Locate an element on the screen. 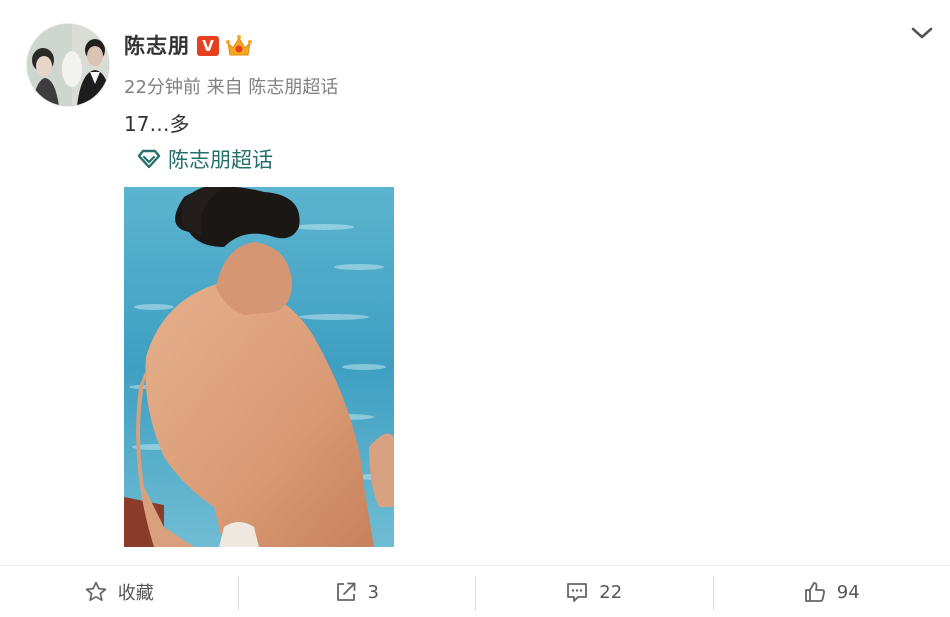 Image resolution: width=950 pixels, height=617 pixels. source-link: 陈志朋超话 is located at coordinates (293, 87).